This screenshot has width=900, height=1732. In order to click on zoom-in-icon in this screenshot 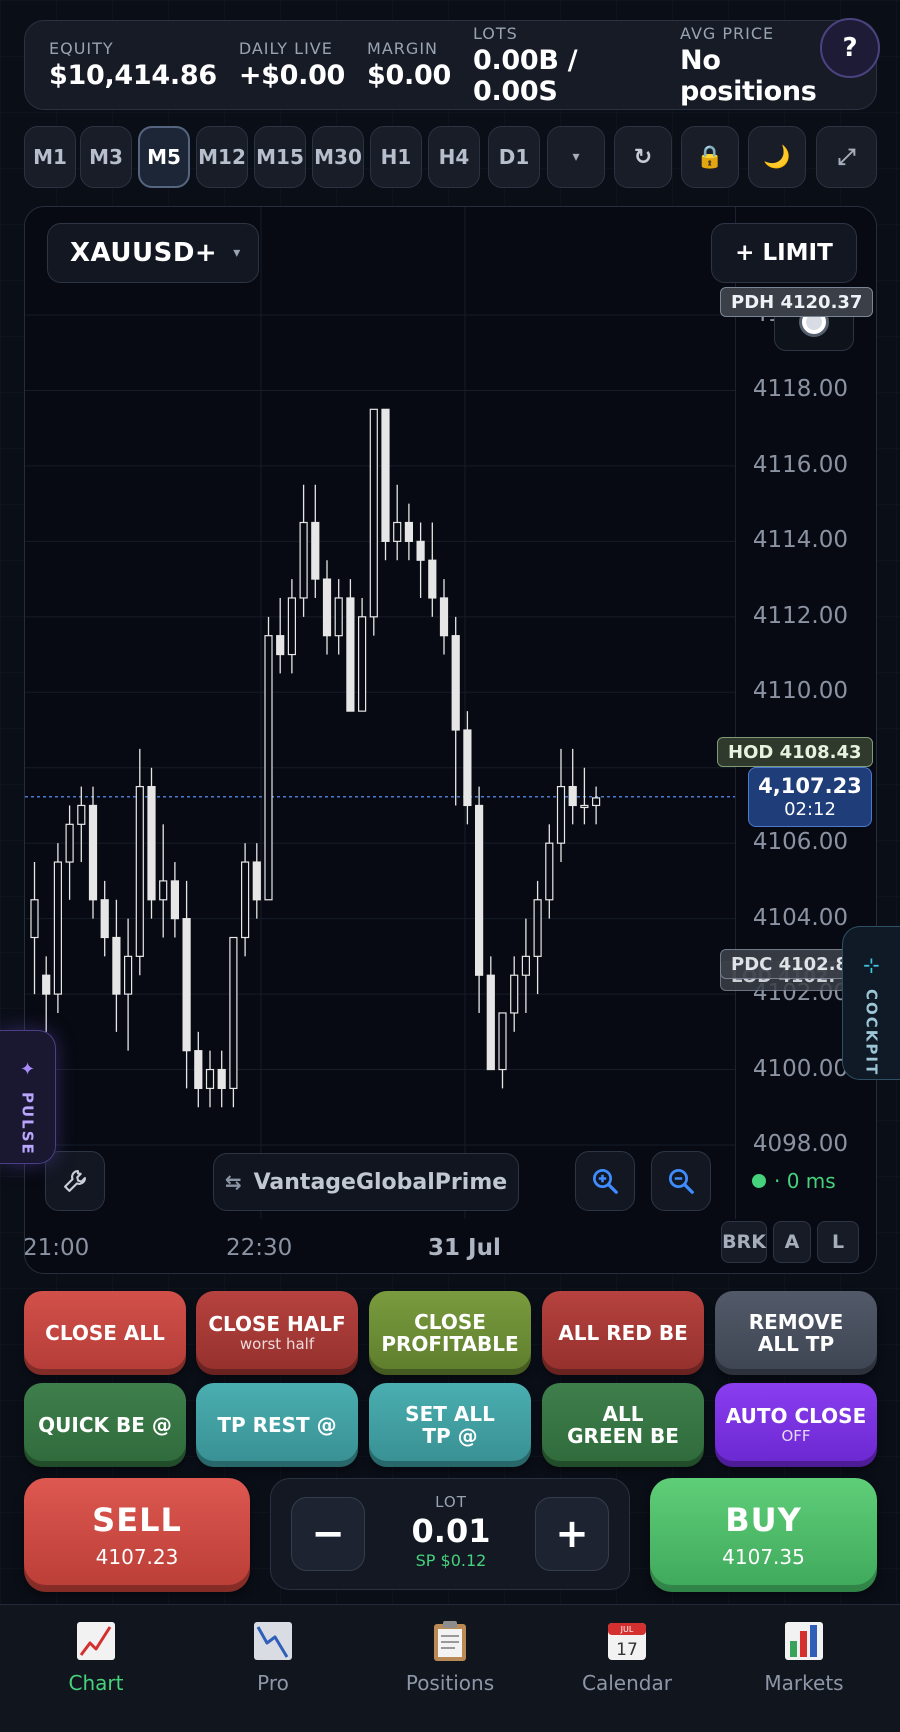, I will do `click(605, 1181)`.